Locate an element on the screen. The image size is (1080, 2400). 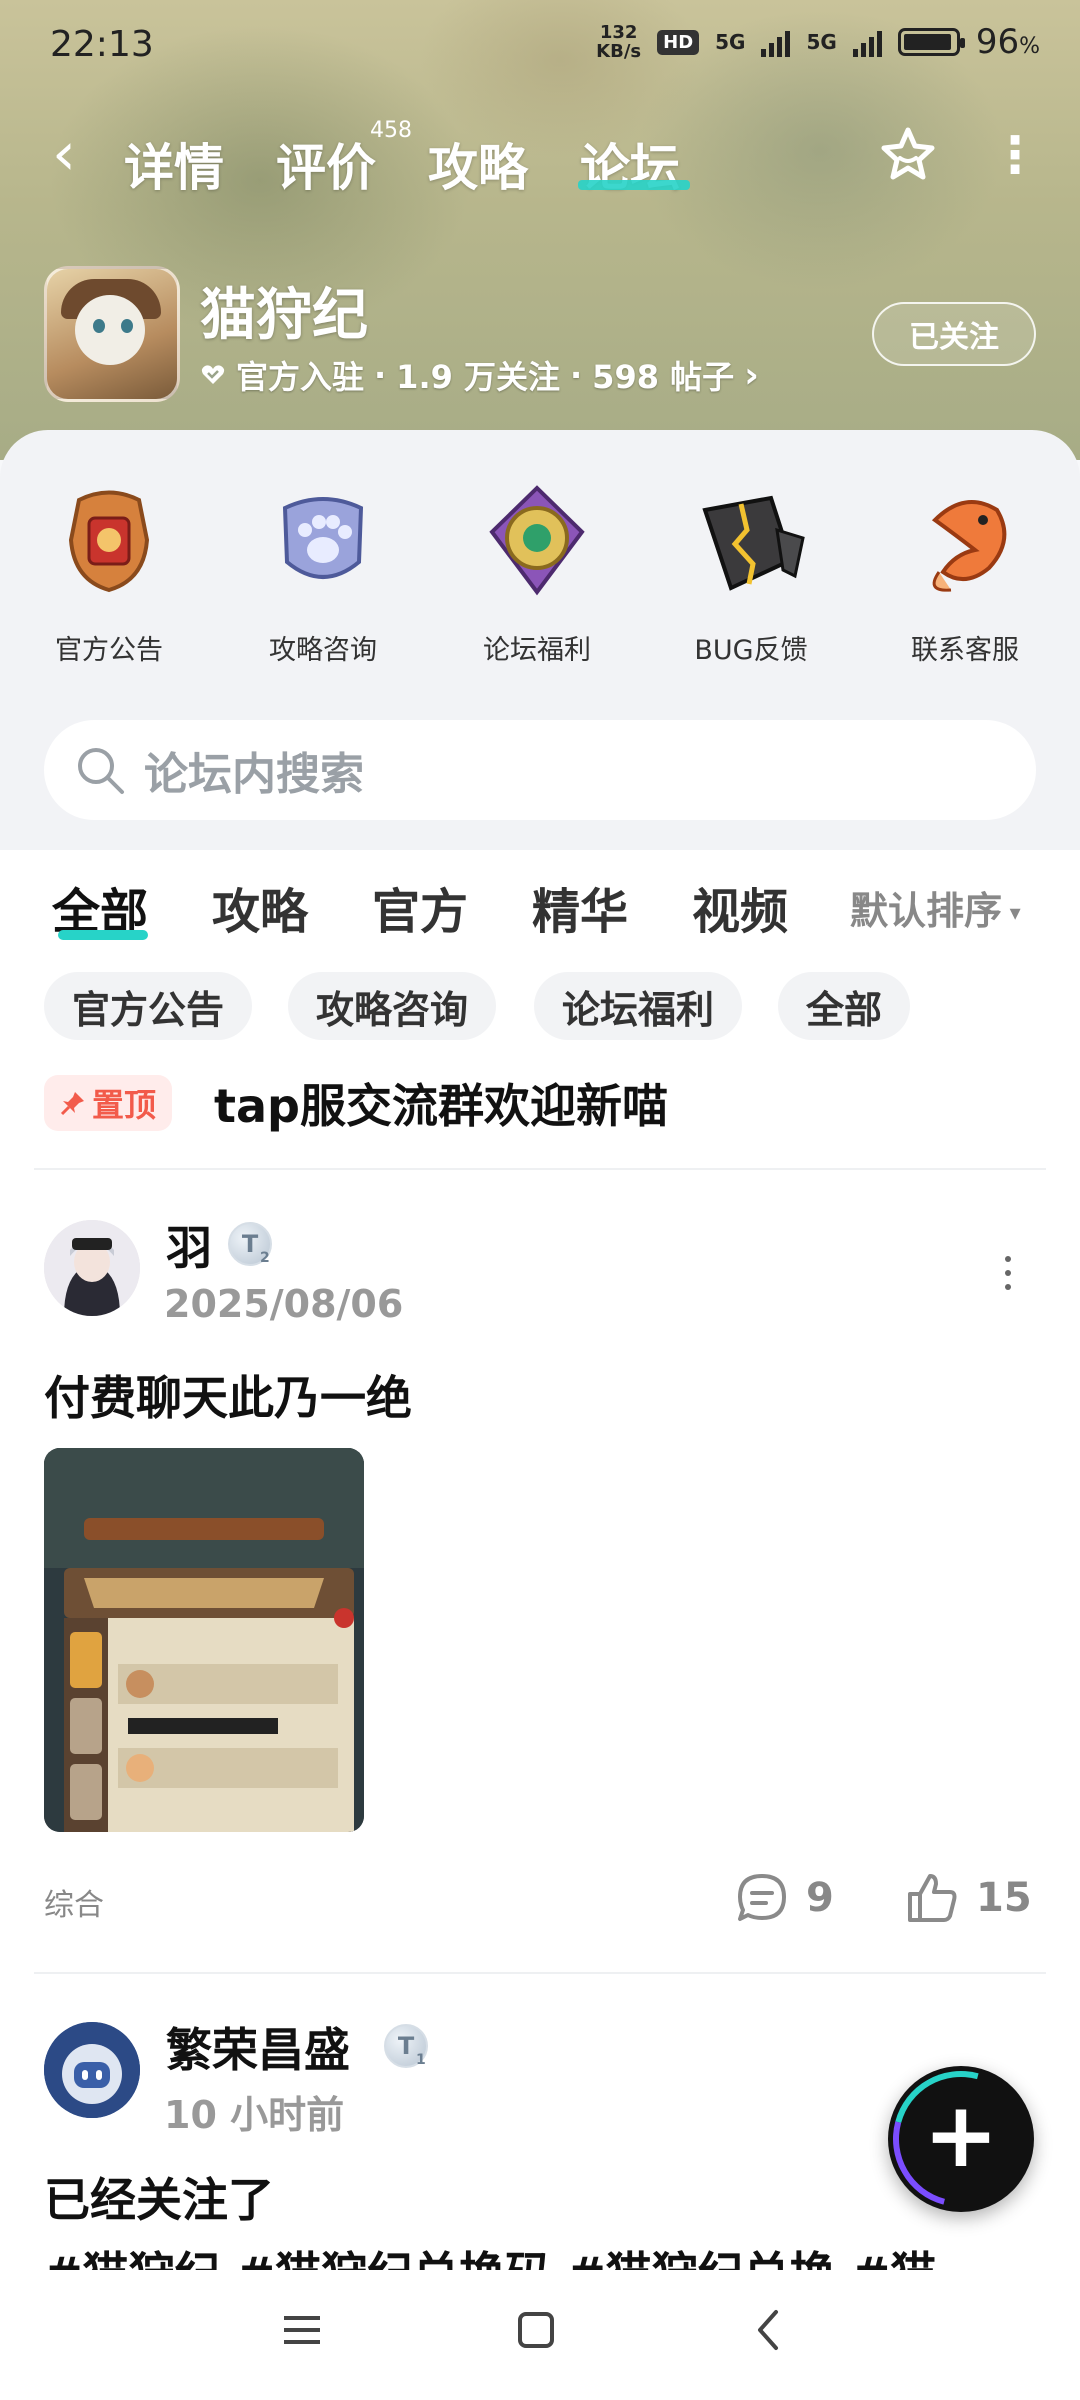
pinned-badge: 置顶 is located at coordinates (108, 1103).